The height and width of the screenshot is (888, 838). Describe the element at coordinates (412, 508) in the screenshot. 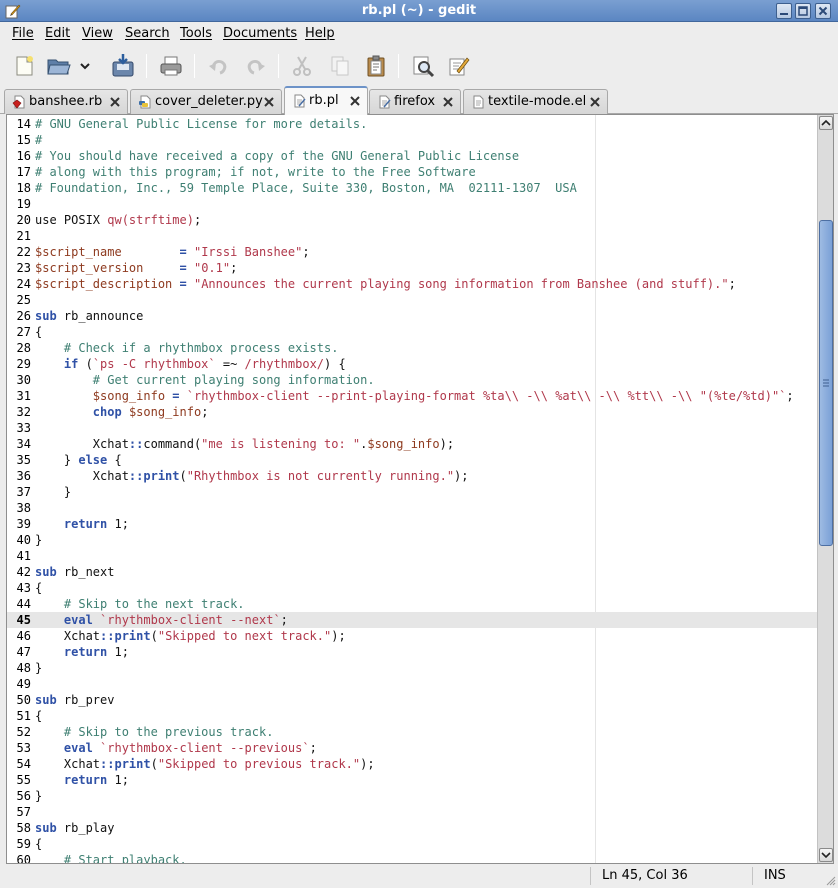

I see `code-line: 38` at that location.